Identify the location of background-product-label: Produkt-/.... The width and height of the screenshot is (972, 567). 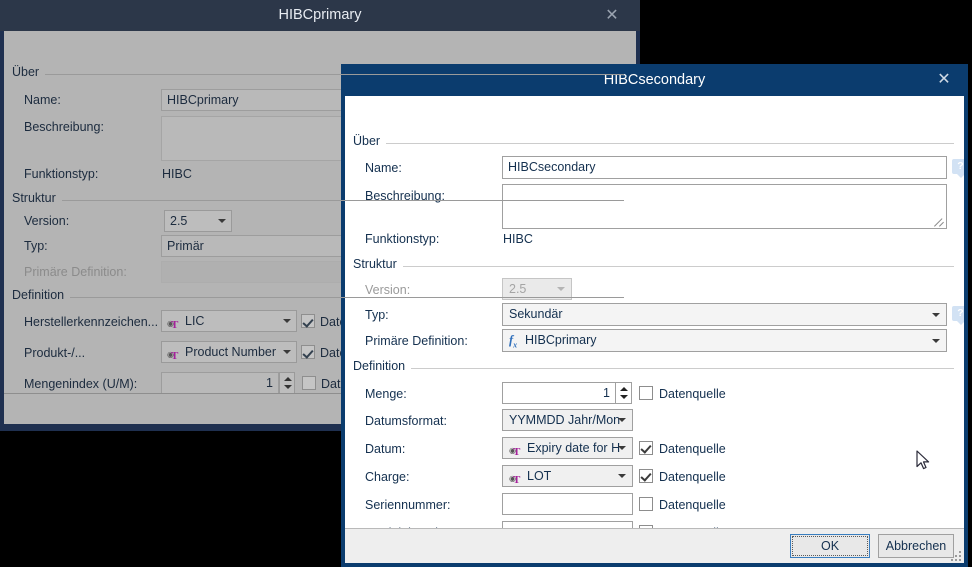
(55, 353).